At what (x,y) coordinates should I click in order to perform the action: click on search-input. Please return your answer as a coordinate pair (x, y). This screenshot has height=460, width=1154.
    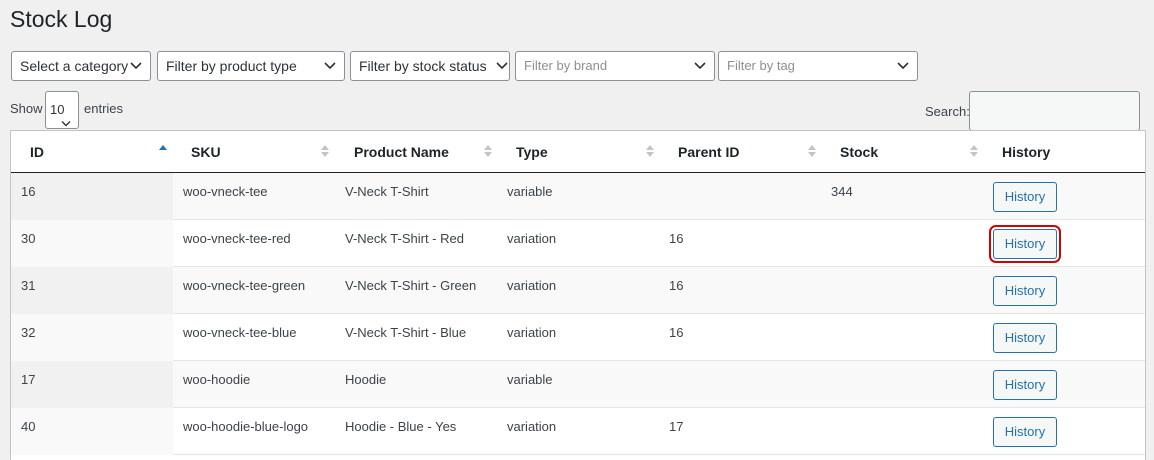
    Looking at the image, I should click on (1054, 111).